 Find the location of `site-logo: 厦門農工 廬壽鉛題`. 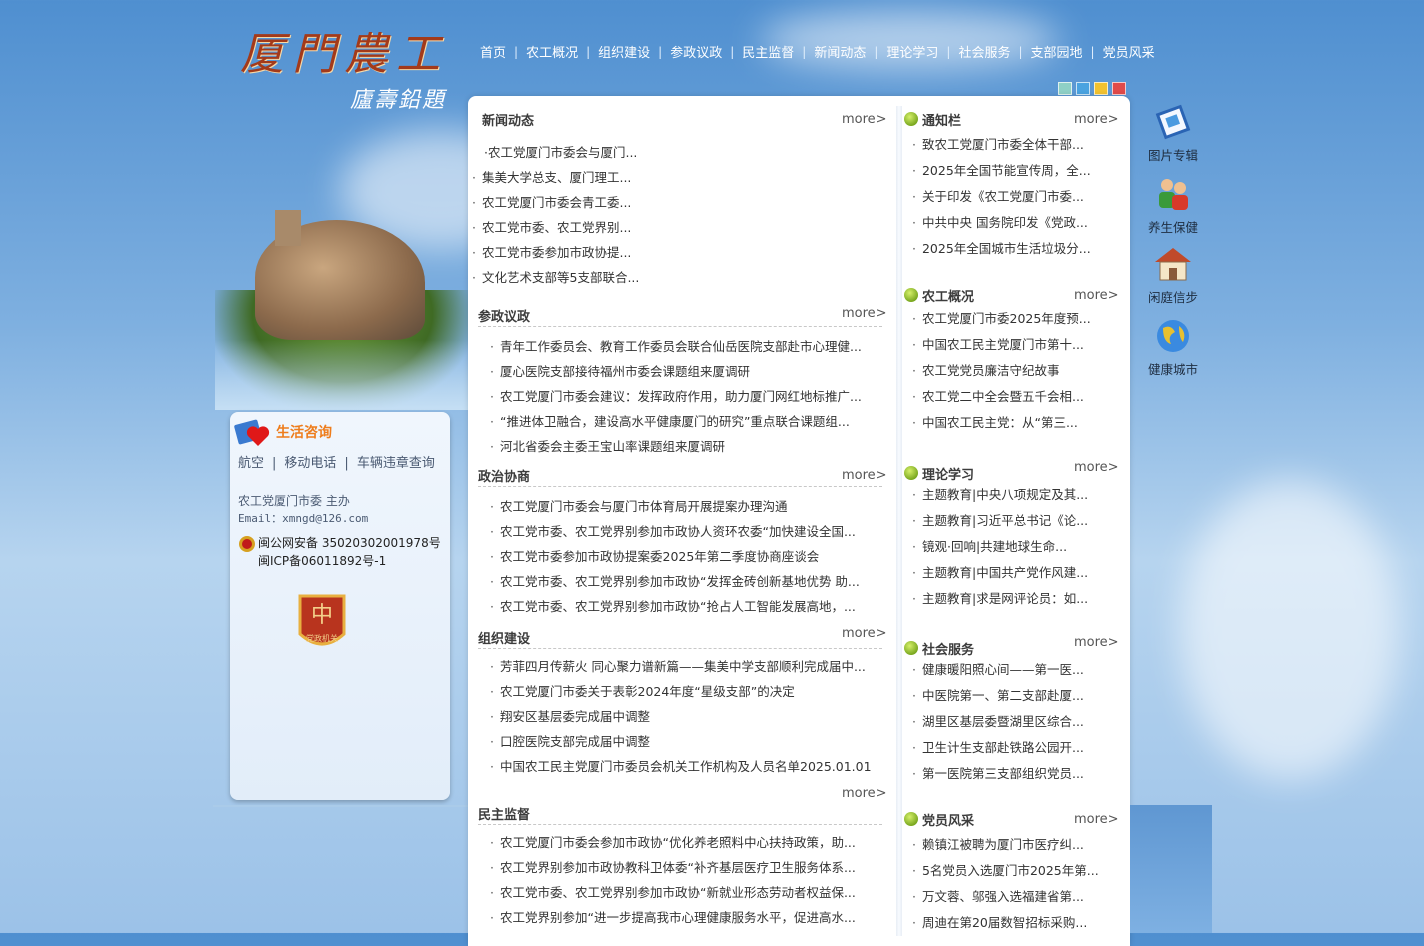

site-logo: 厦門農工 廬壽鉛題 is located at coordinates (355, 68).